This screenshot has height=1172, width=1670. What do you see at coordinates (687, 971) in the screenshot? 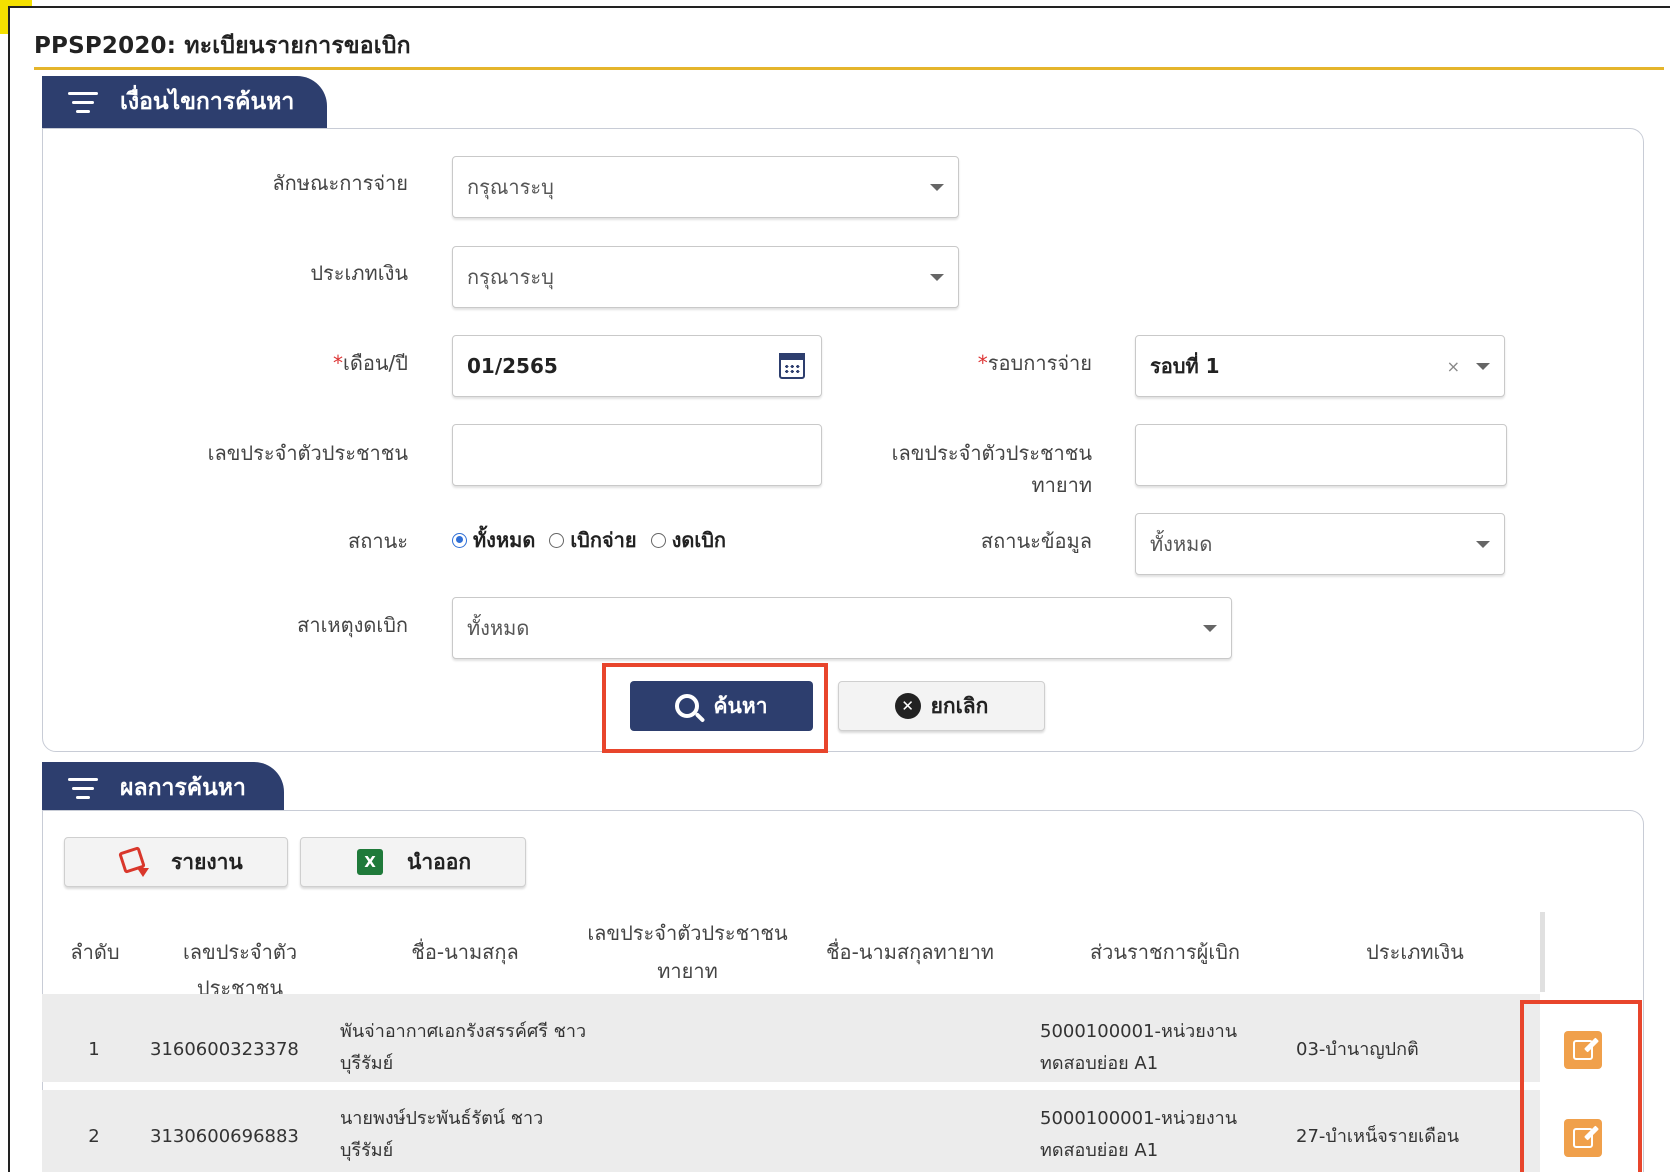
I see `column-header-heir-id-line2: ทายาท` at bounding box center [687, 971].